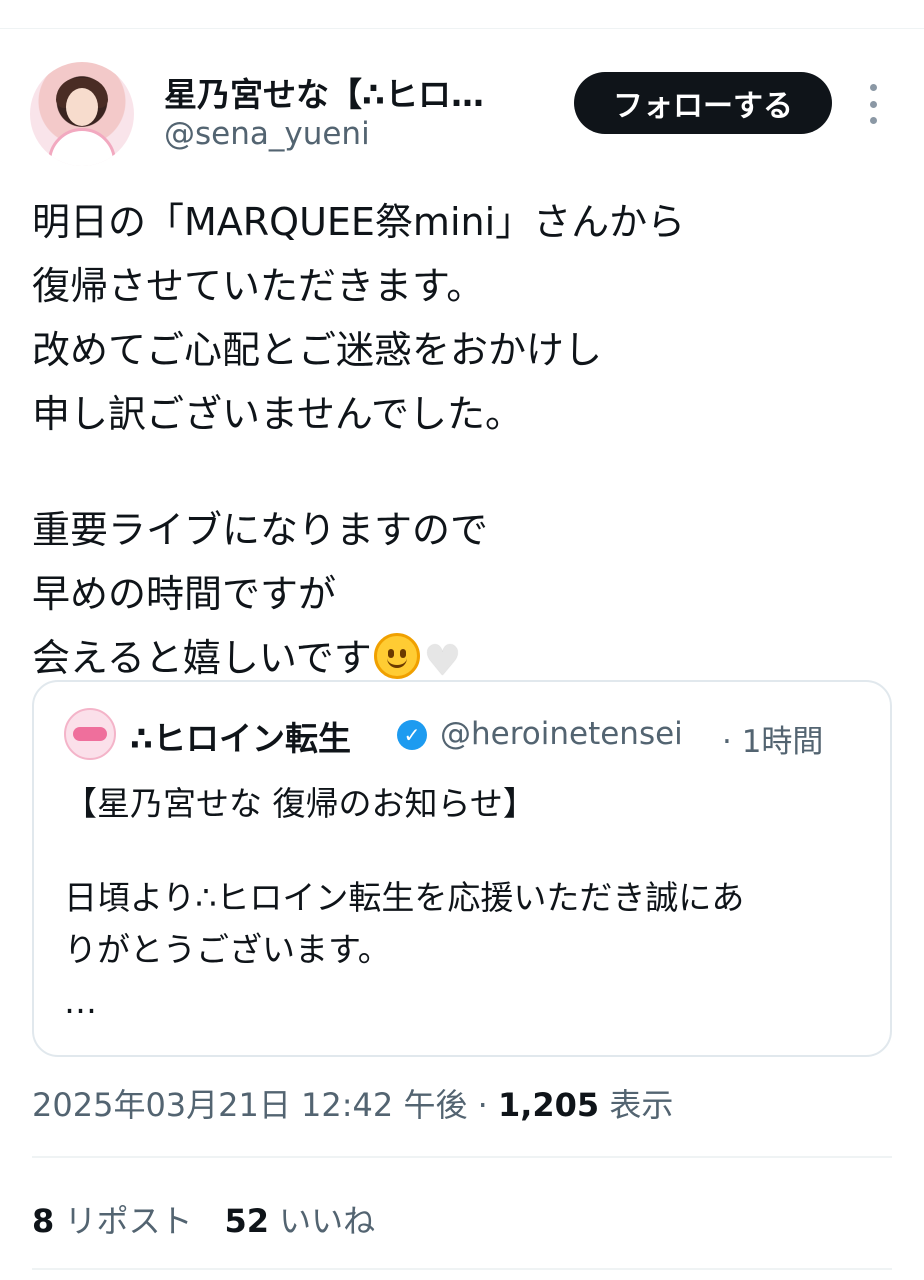  Describe the element at coordinates (404, 897) in the screenshot. I see `quoted-line: 日頃より∴ヒロイン転生を応援いただき誠にあ` at that location.